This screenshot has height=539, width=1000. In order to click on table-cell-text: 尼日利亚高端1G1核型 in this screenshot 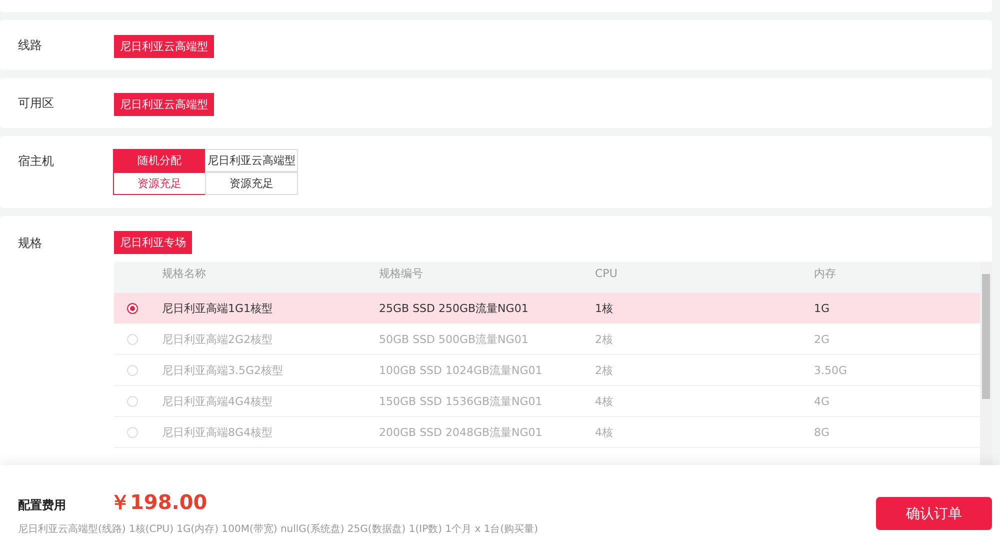, I will do `click(218, 308)`.